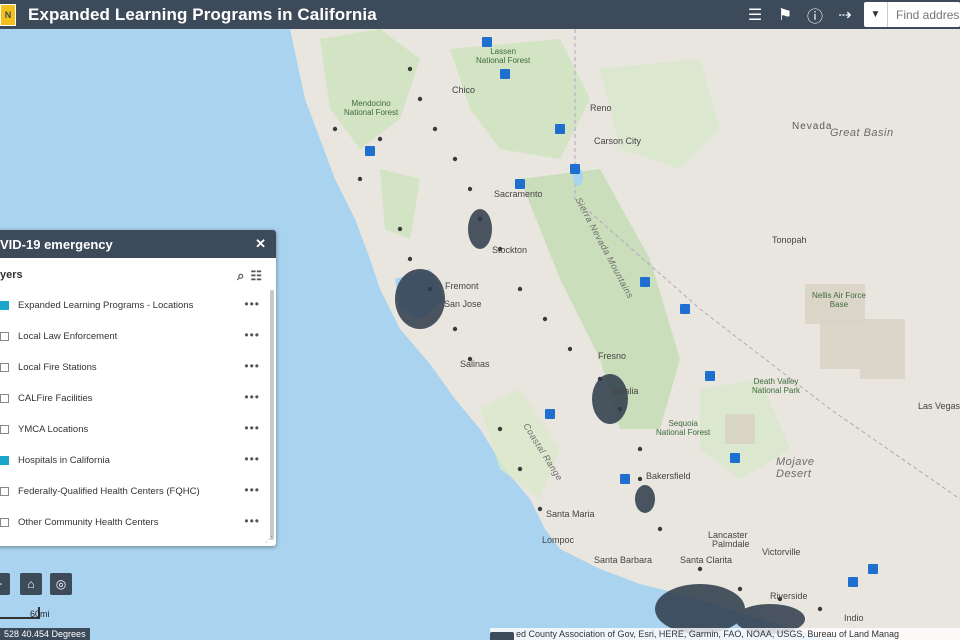 This screenshot has height=640, width=960. I want to click on layer-item: YMCA Locations •••, so click(138, 429).